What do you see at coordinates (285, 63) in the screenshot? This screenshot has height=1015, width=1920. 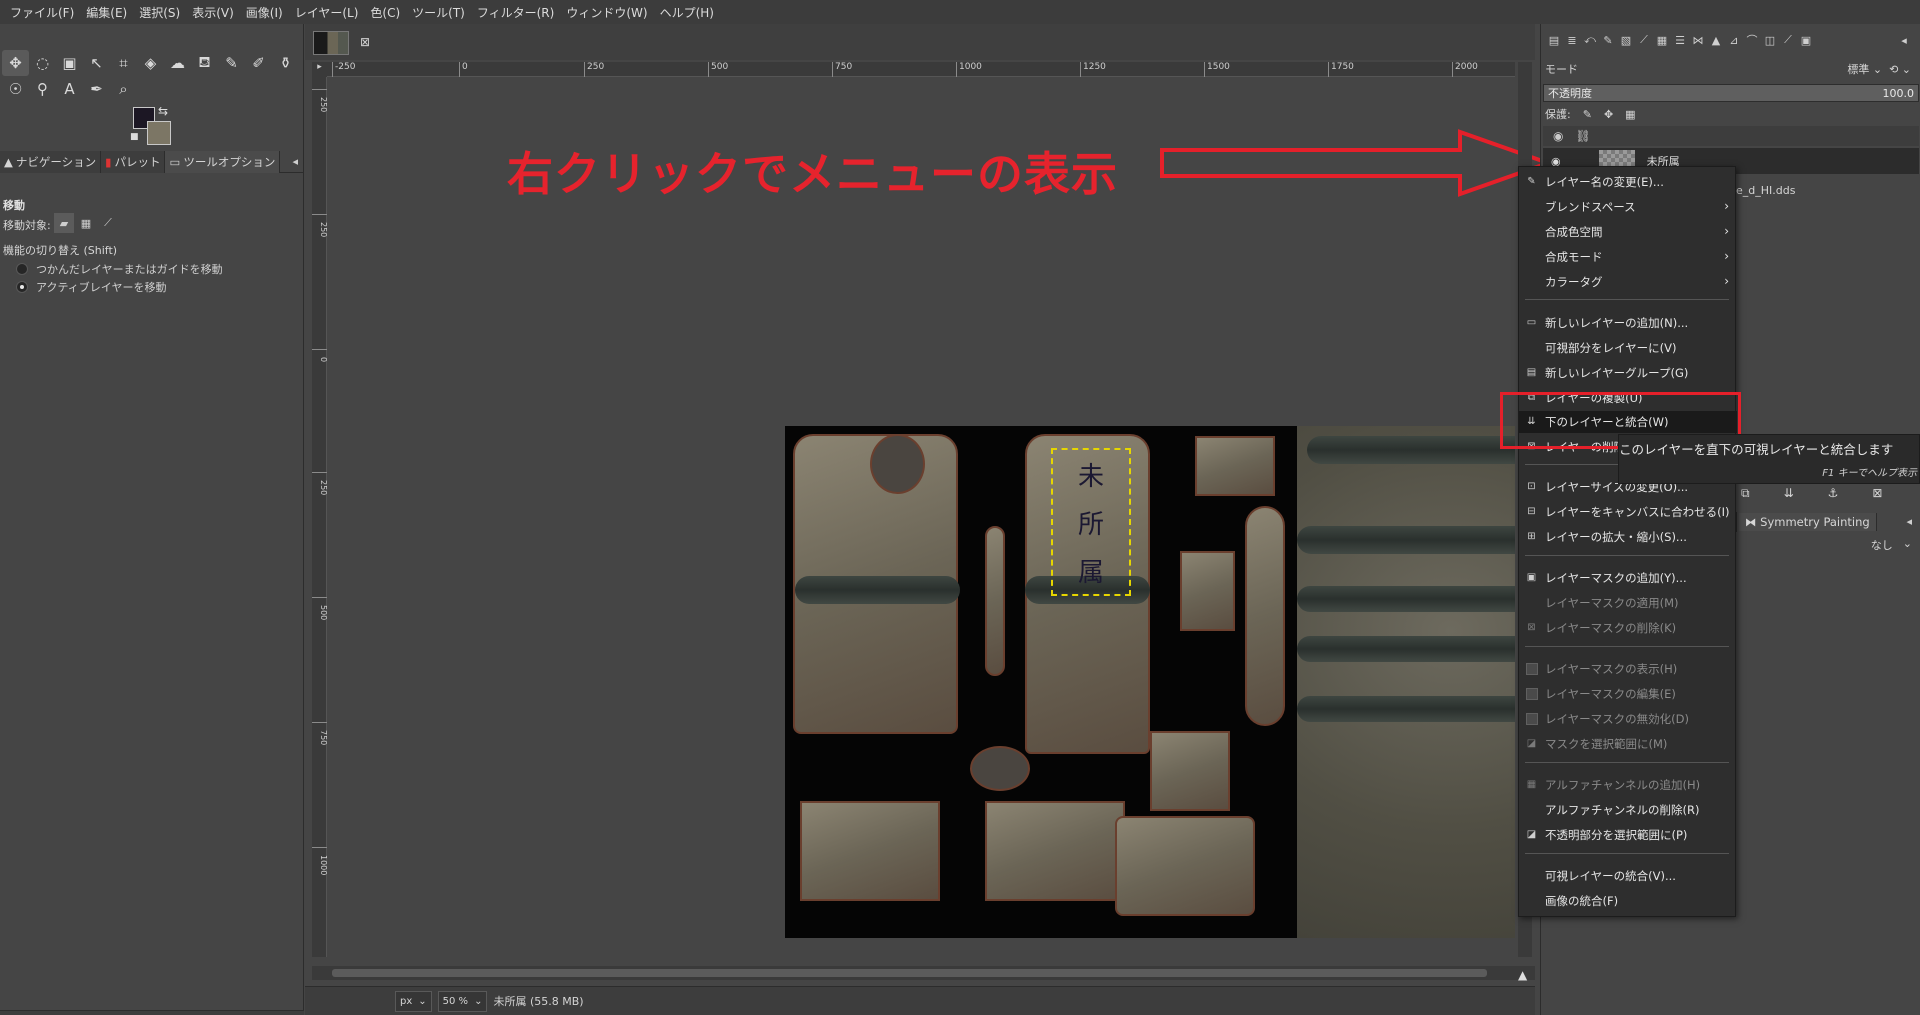 I see `clone-tool-icon: ⚱` at bounding box center [285, 63].